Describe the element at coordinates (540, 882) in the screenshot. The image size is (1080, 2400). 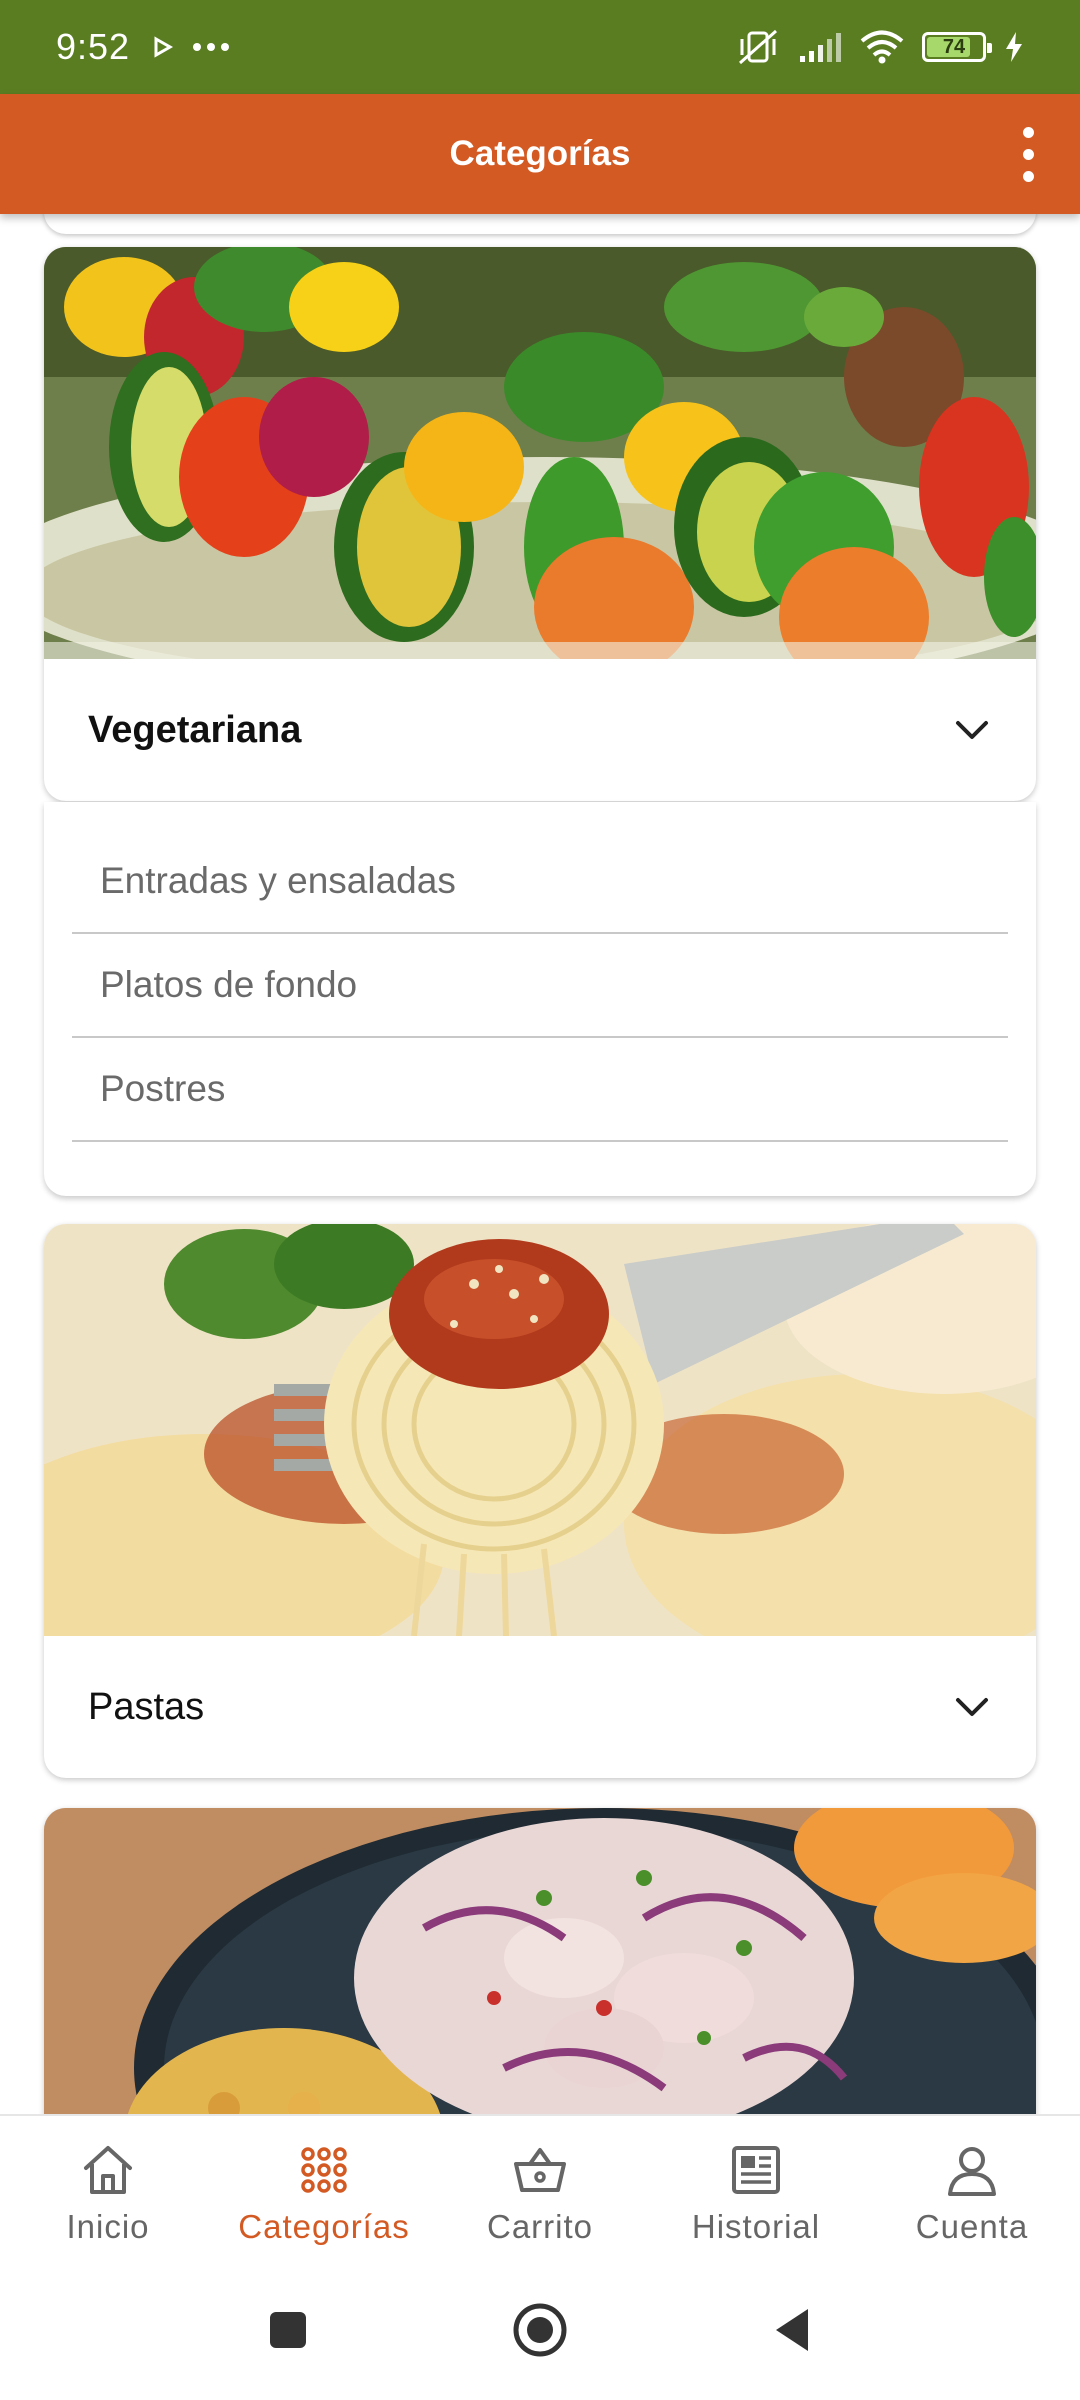
I see `subcategory-item: Entradas y ensaladas` at that location.